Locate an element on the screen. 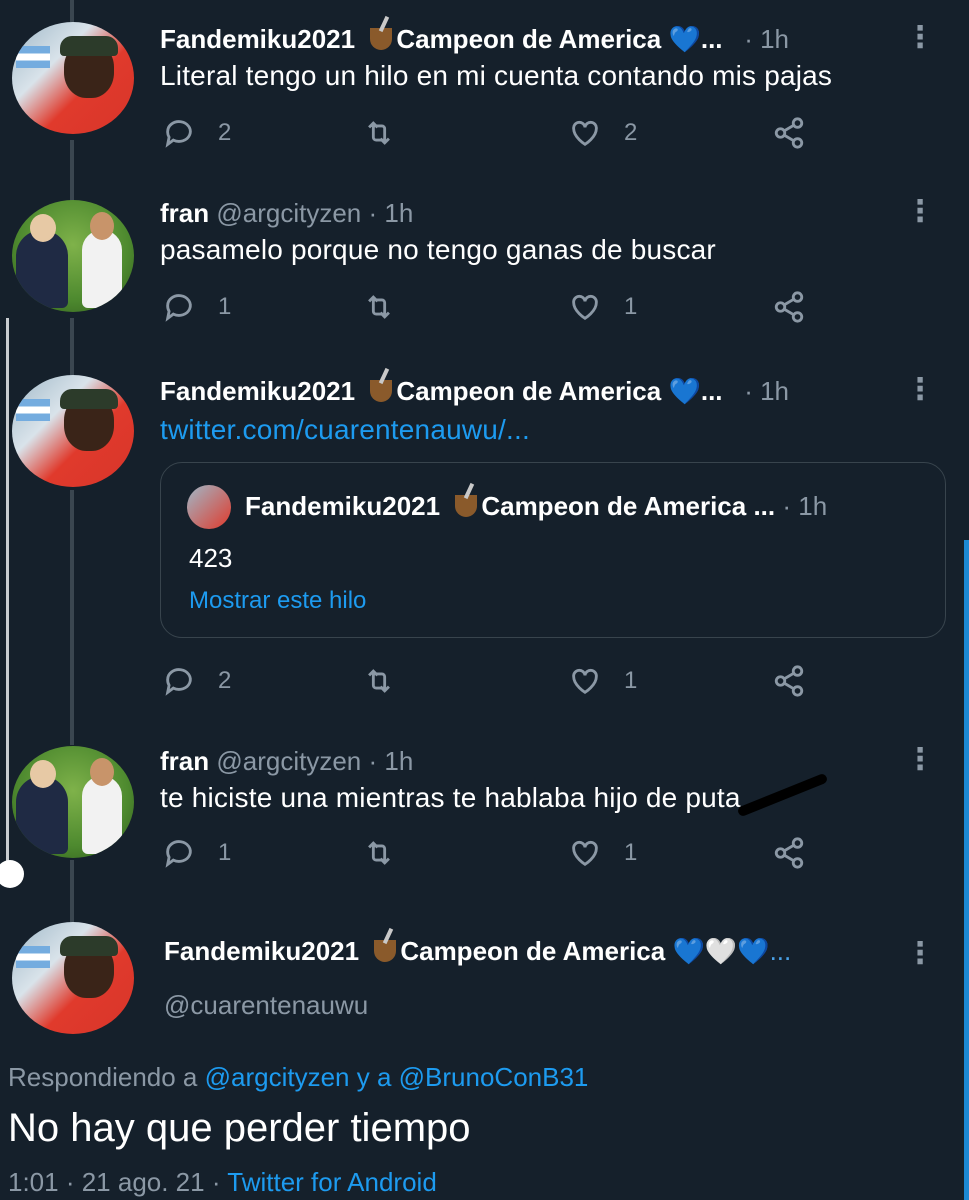  tweet-header: fran @argcityzen · 1h is located at coordinates (549, 761).